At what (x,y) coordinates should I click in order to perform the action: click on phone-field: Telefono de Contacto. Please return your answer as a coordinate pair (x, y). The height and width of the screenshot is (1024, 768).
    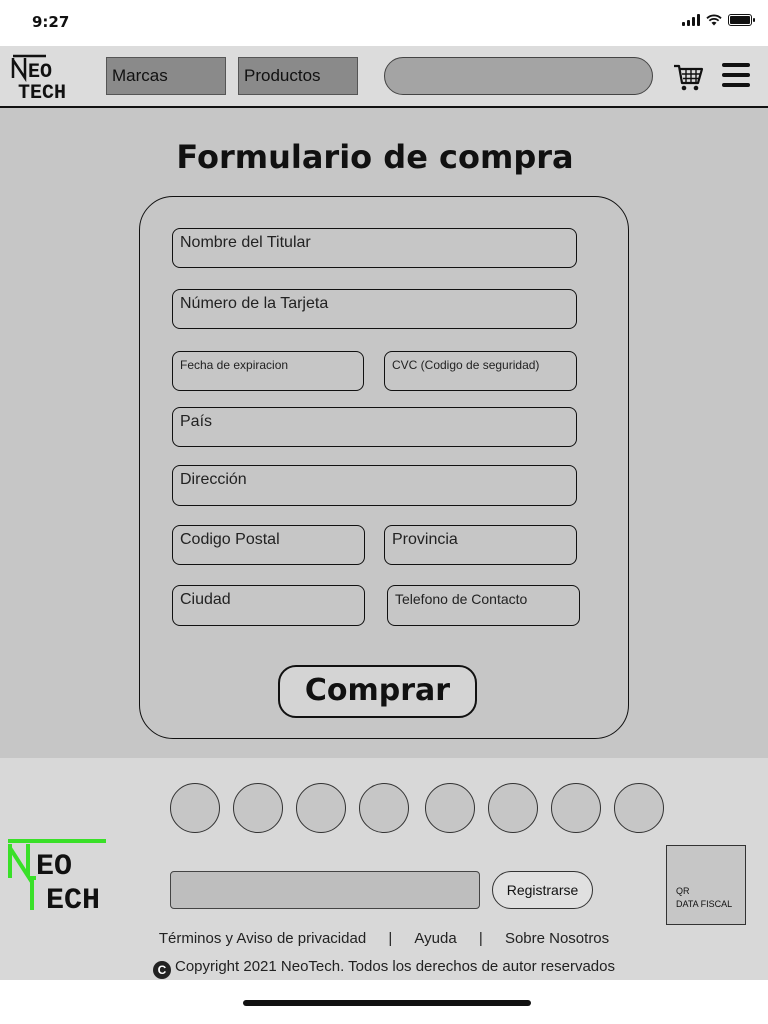
    Looking at the image, I should click on (483, 605).